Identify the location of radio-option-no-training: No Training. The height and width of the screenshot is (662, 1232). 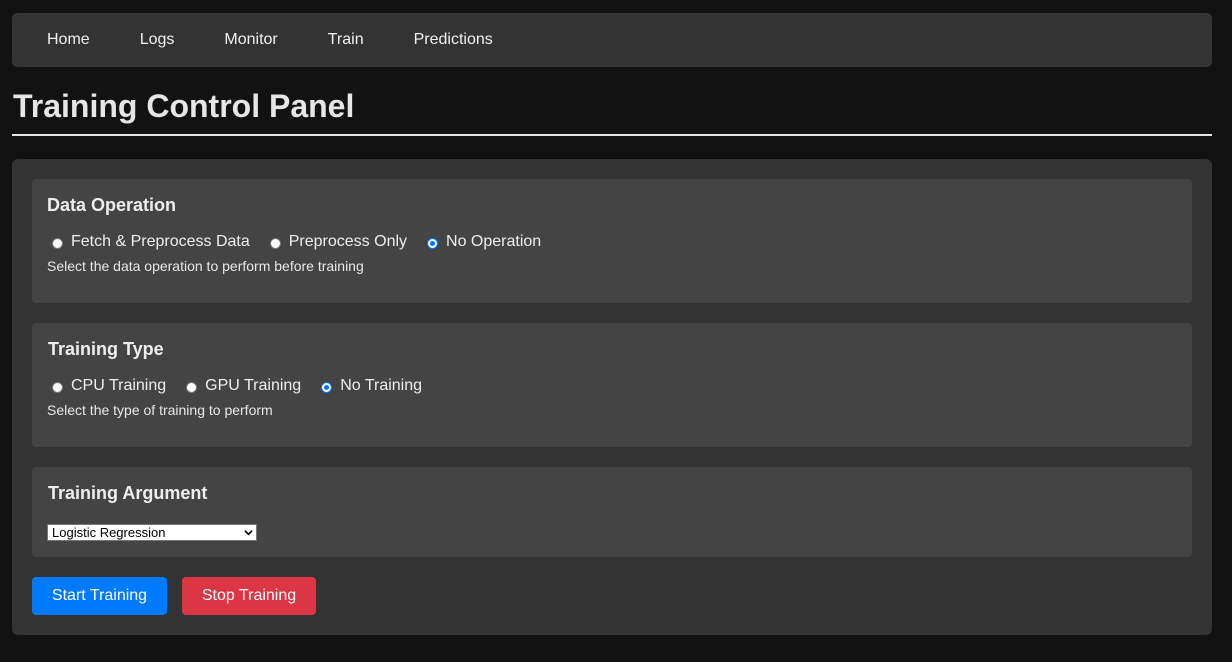
(371, 386).